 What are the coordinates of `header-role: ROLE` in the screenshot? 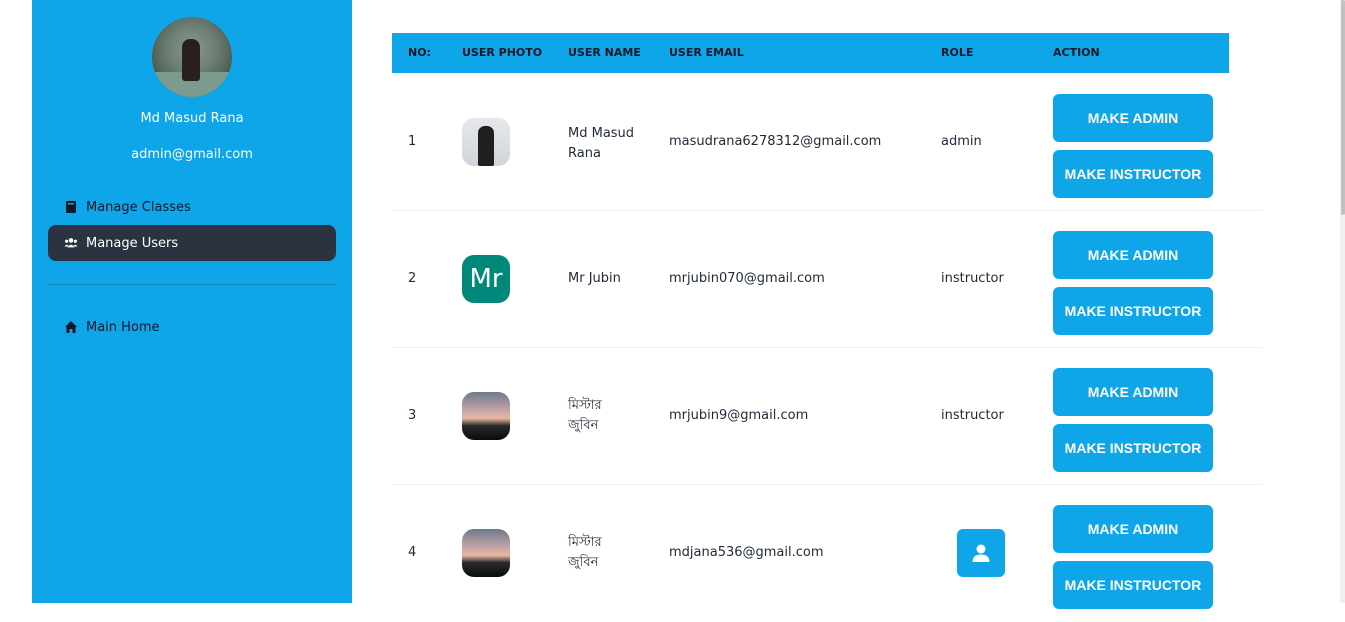 It's located at (957, 52).